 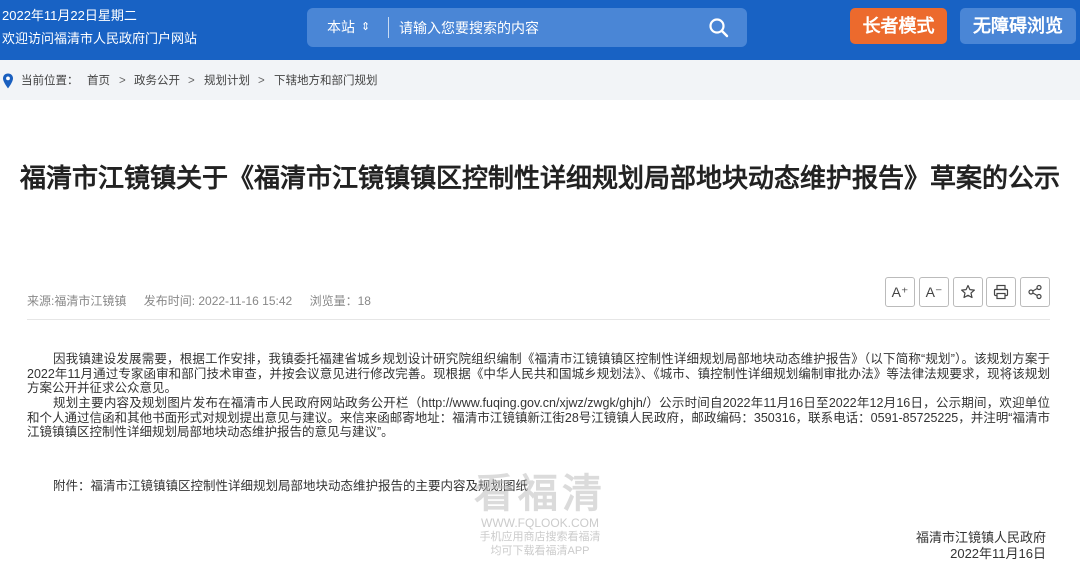 What do you see at coordinates (544, 27) in the screenshot?
I see `search-input` at bounding box center [544, 27].